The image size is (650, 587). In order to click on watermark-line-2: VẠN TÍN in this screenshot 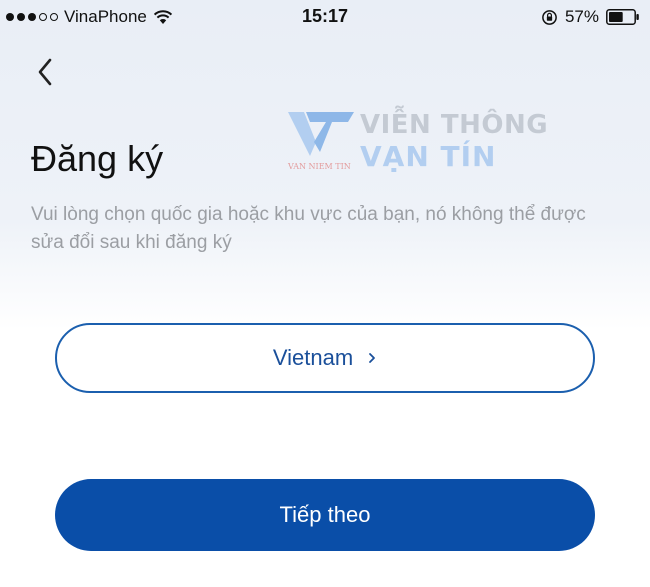, I will do `click(428, 156)`.